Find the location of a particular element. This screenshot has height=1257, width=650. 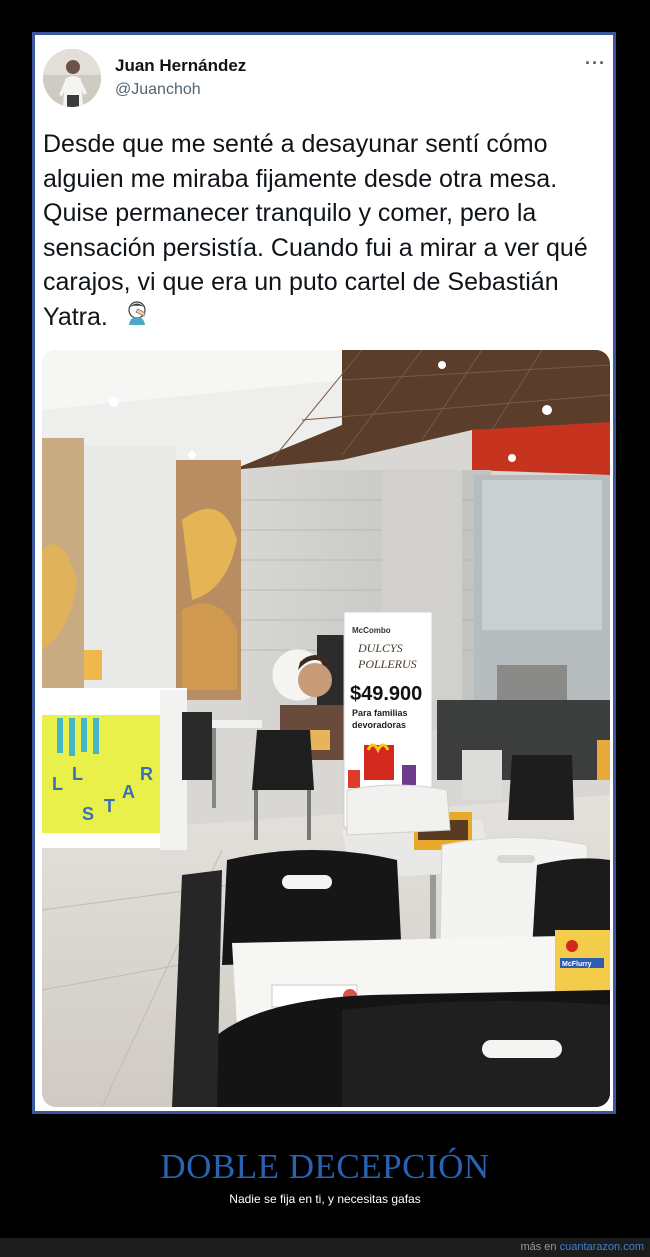

wall-letter: R is located at coordinates (146, 774).